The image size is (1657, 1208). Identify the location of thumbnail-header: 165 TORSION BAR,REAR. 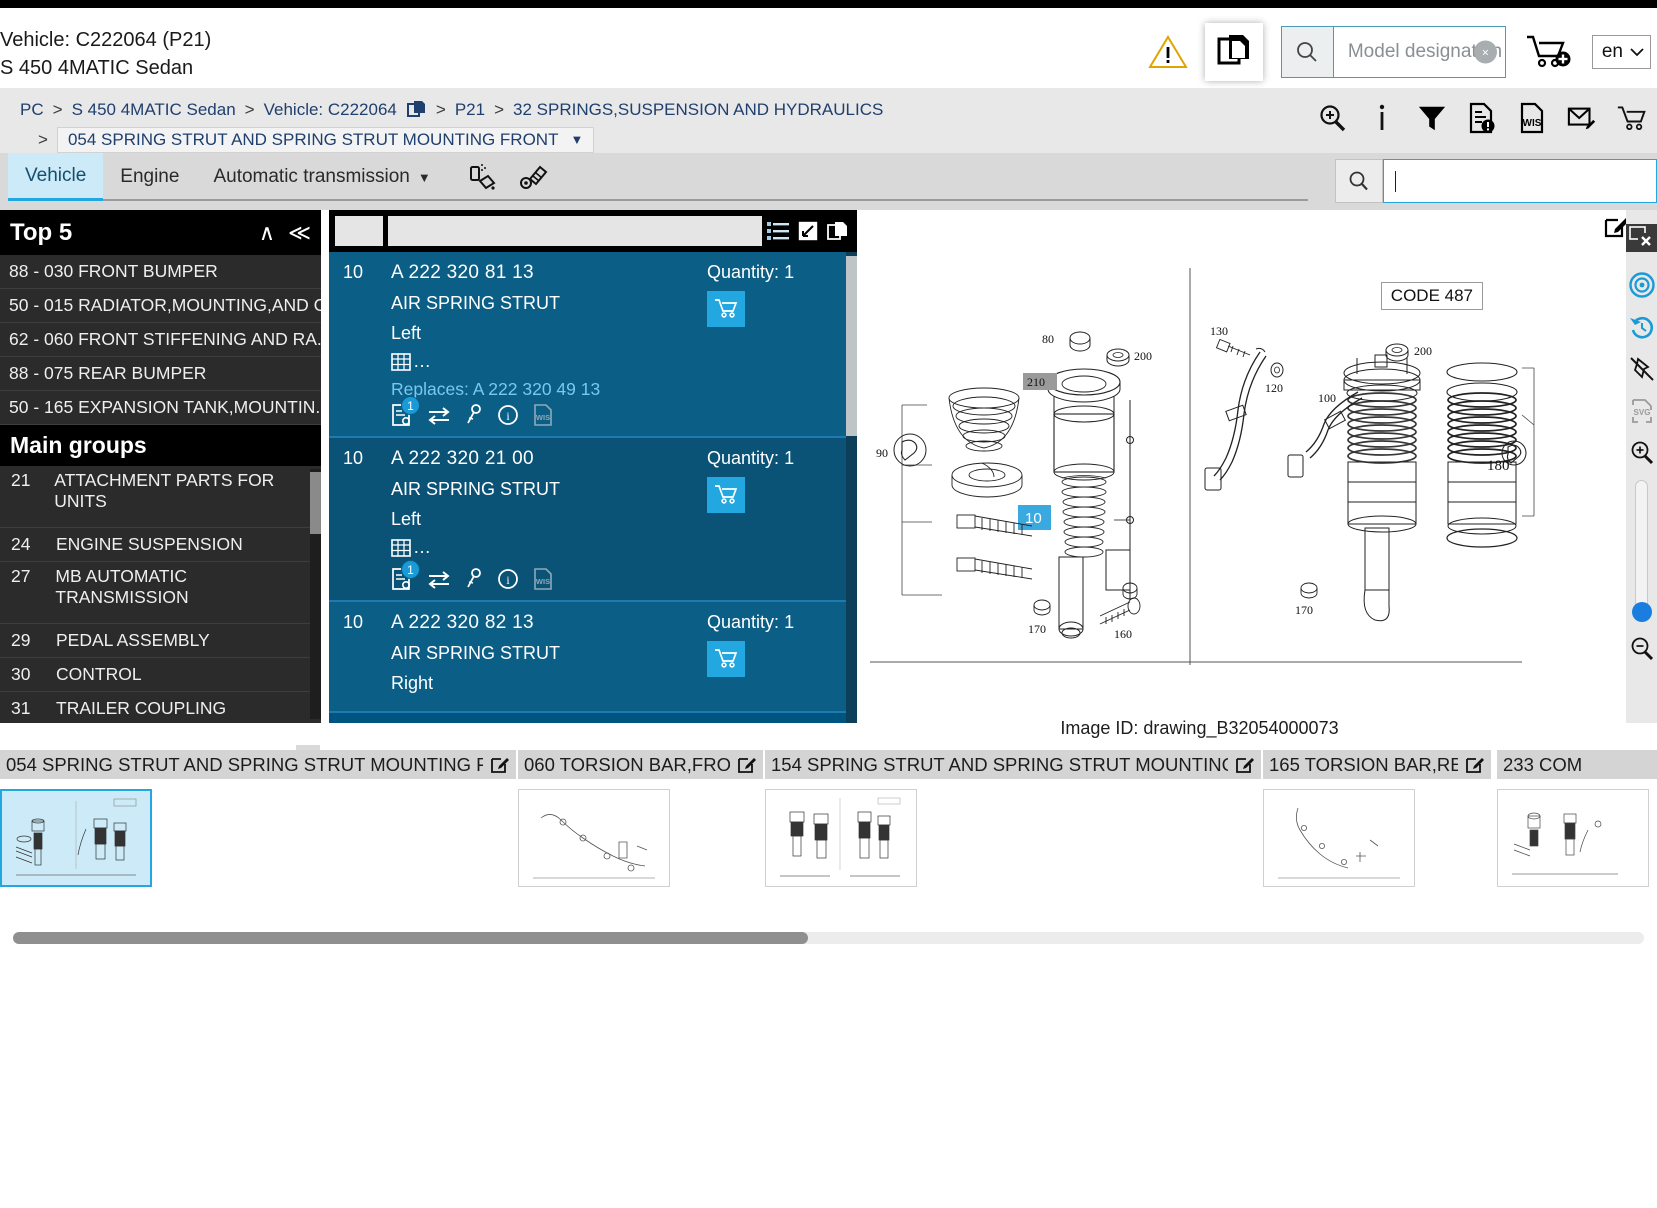
(1377, 764).